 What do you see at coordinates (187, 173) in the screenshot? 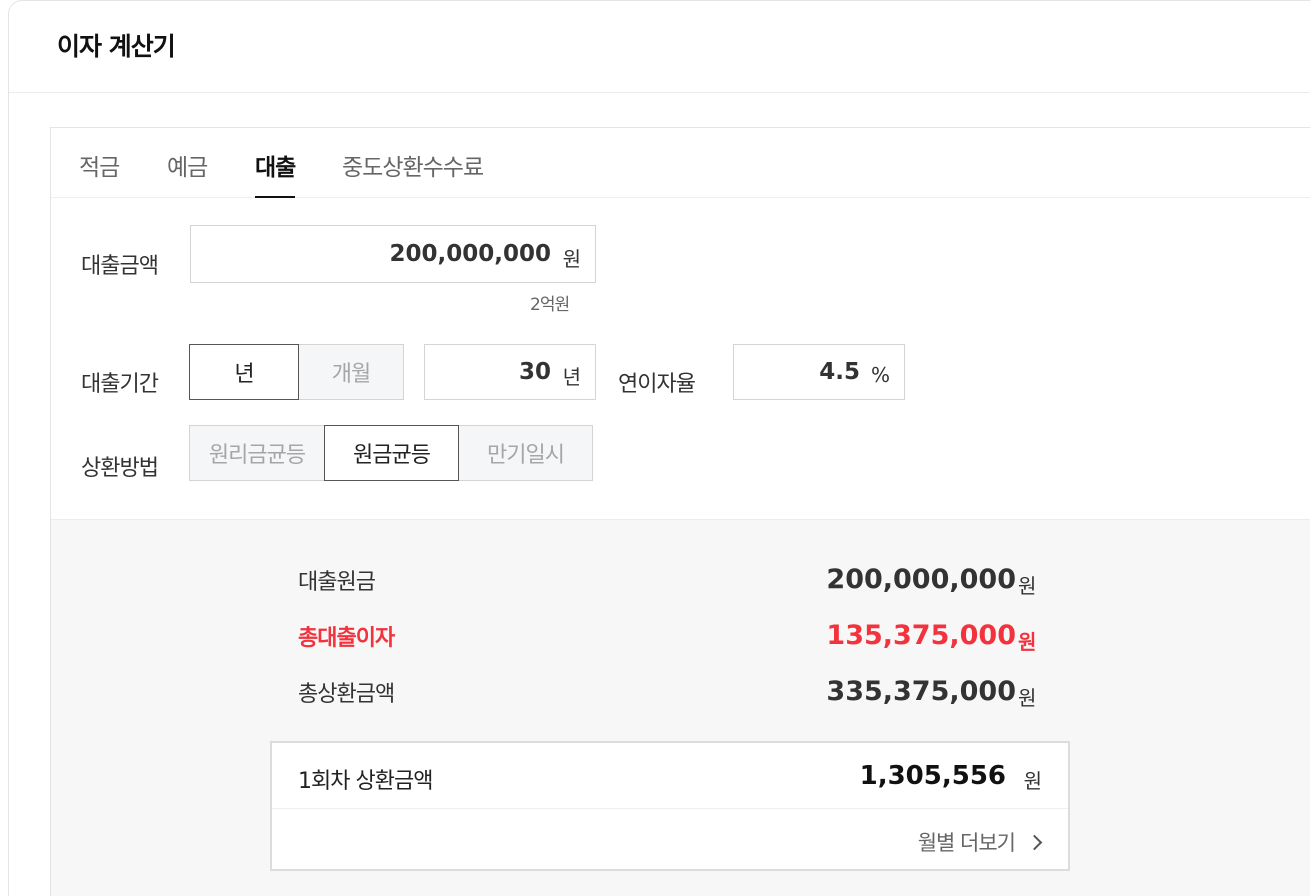
I see `tab-deposit: 예금` at bounding box center [187, 173].